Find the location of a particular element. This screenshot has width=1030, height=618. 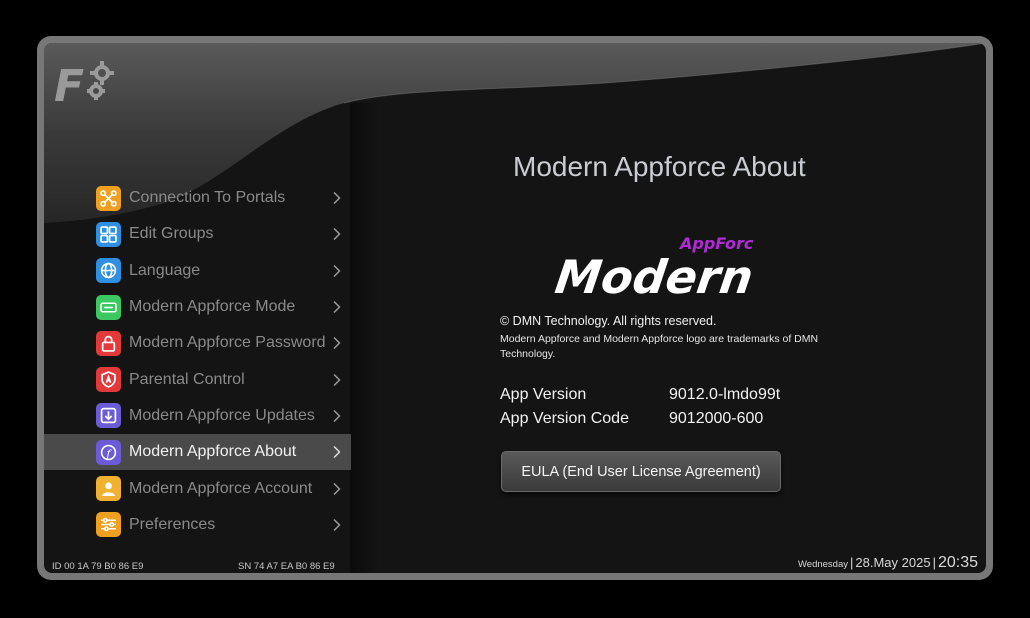

menu-item-label: Preferences is located at coordinates (172, 524).